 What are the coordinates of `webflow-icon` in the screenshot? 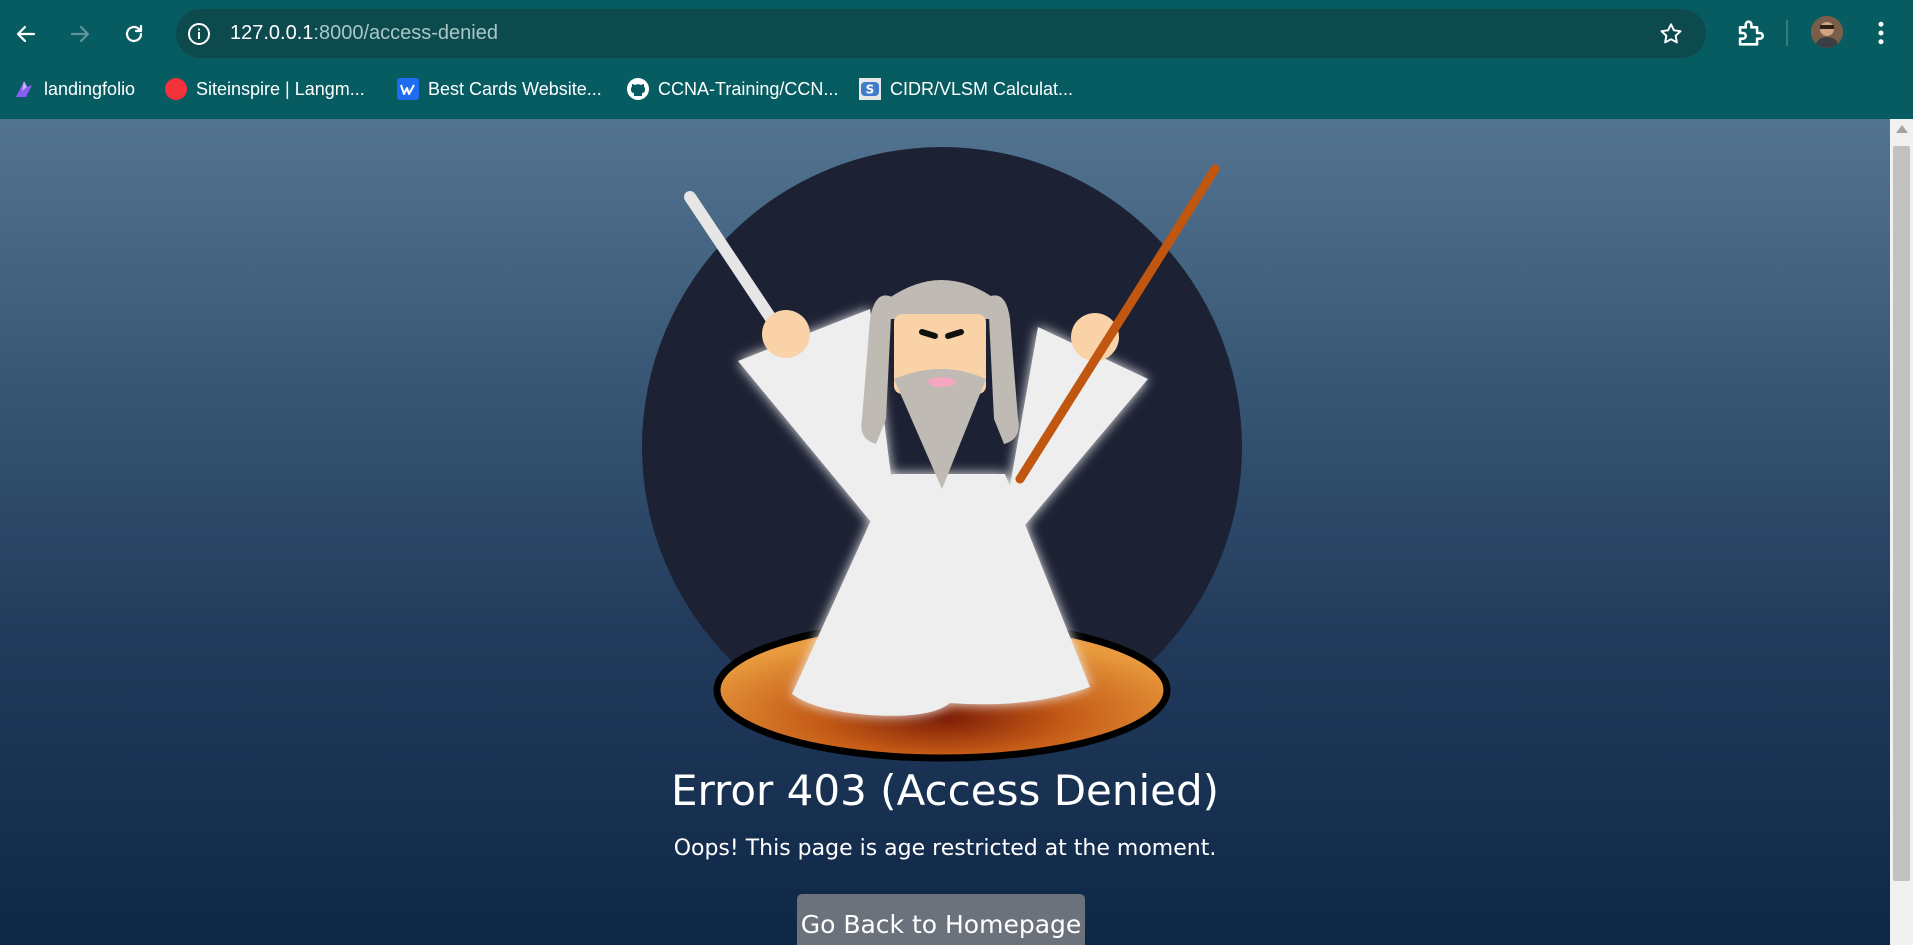 It's located at (408, 89).